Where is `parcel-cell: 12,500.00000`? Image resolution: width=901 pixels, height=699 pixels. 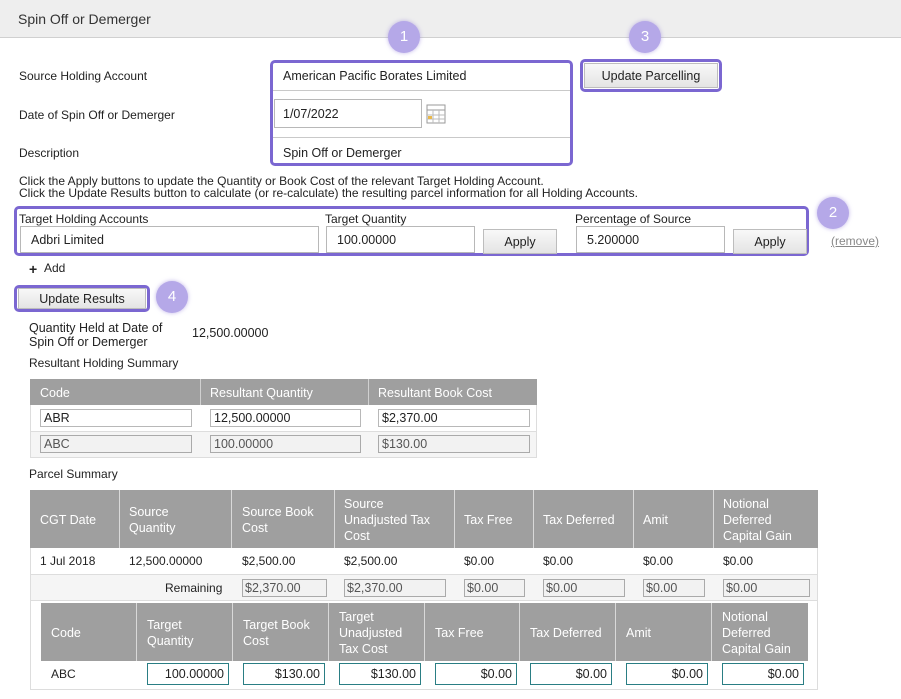 parcel-cell: 12,500.00000 is located at coordinates (166, 561).